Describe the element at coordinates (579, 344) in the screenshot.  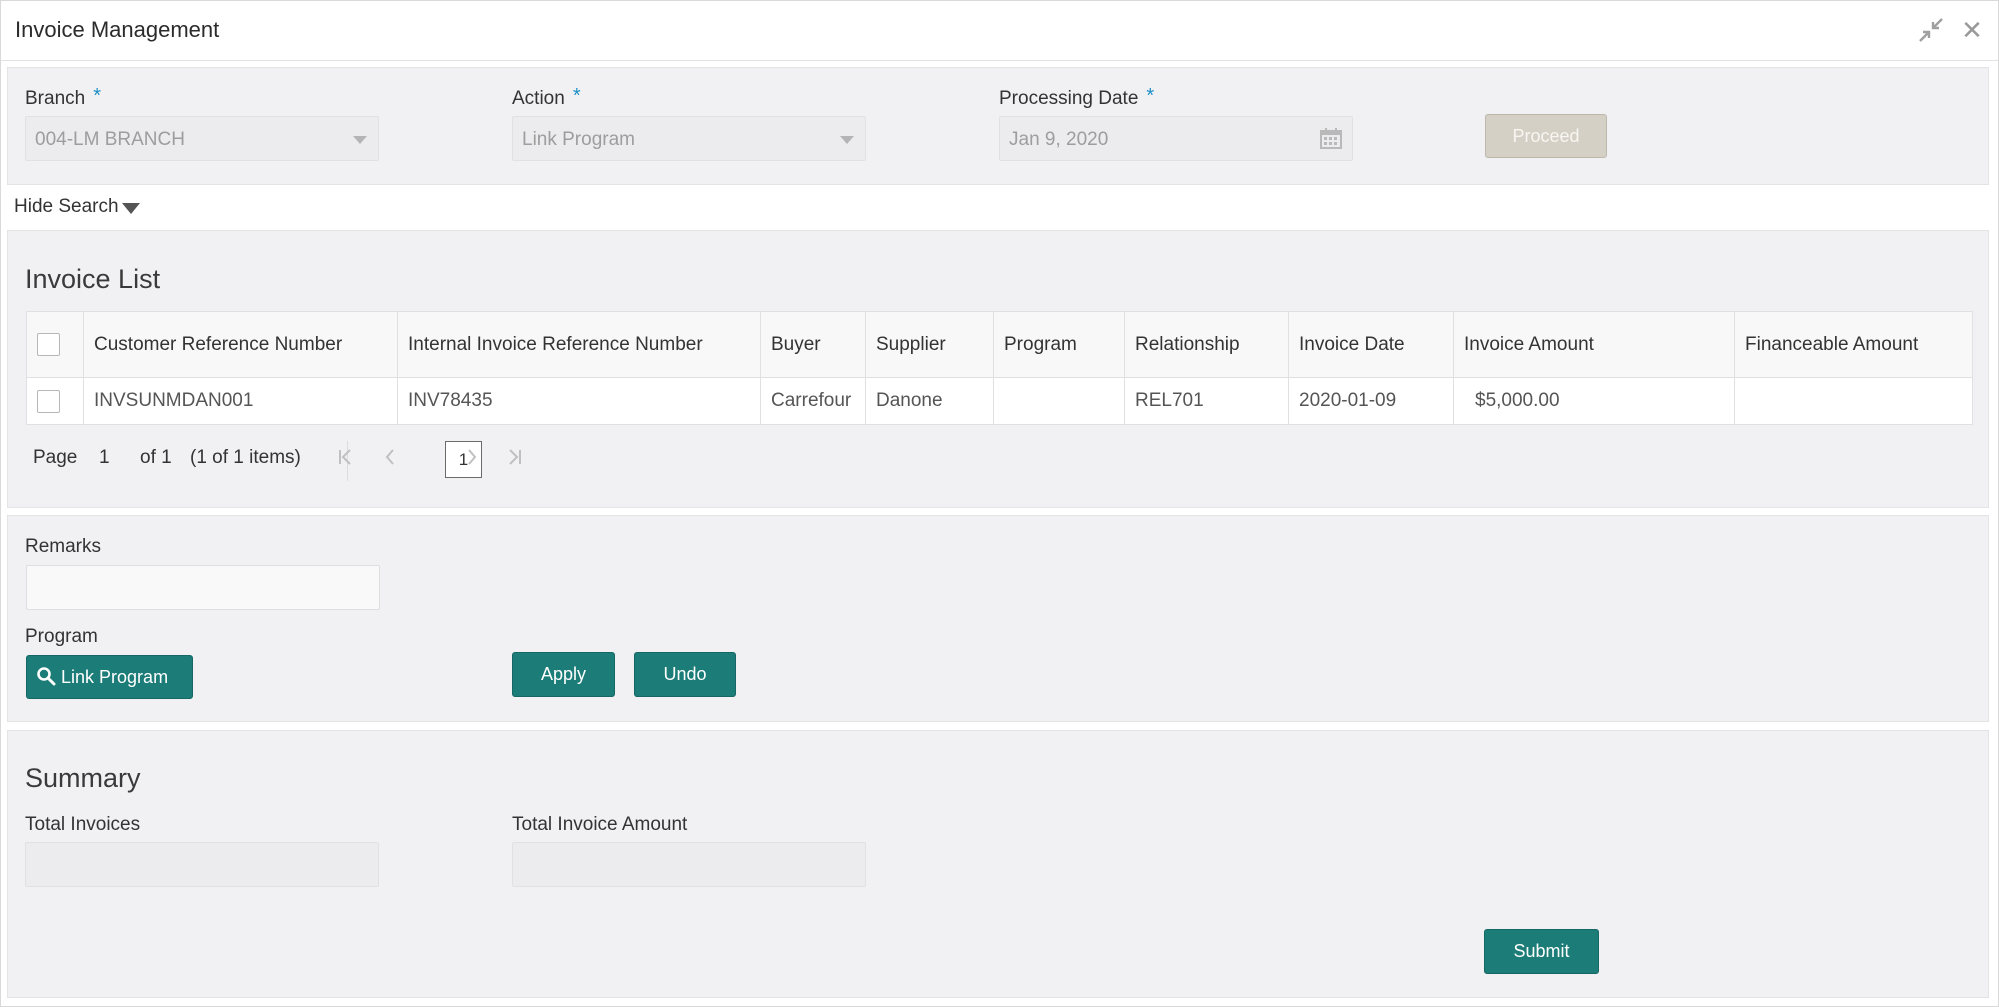
I see `column-header: Internal Invoice Reference Number` at that location.